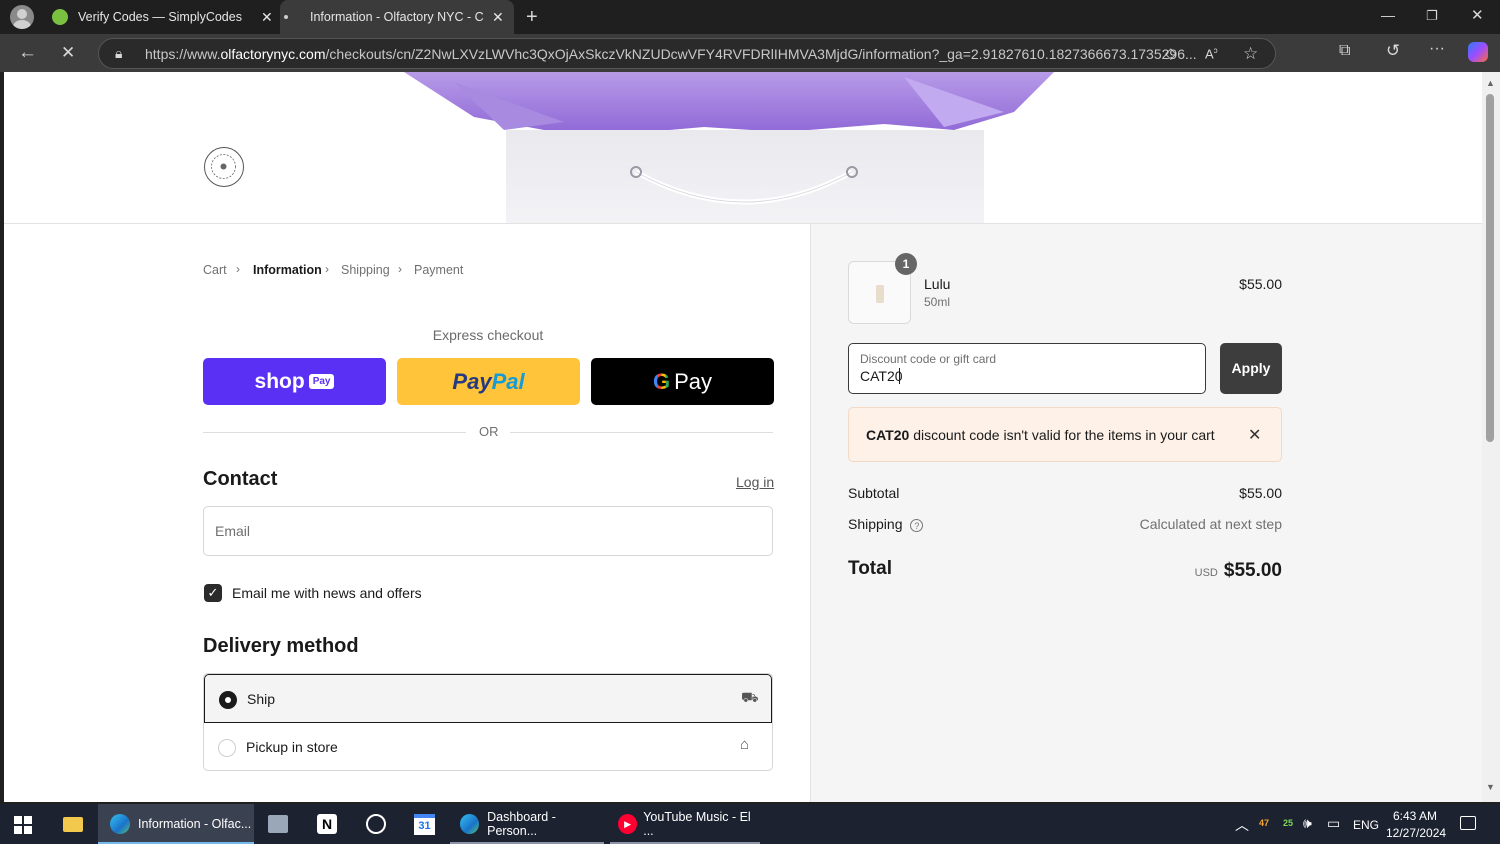 The height and width of the screenshot is (844, 1500). I want to click on minimize-icon: —, so click(1388, 15).